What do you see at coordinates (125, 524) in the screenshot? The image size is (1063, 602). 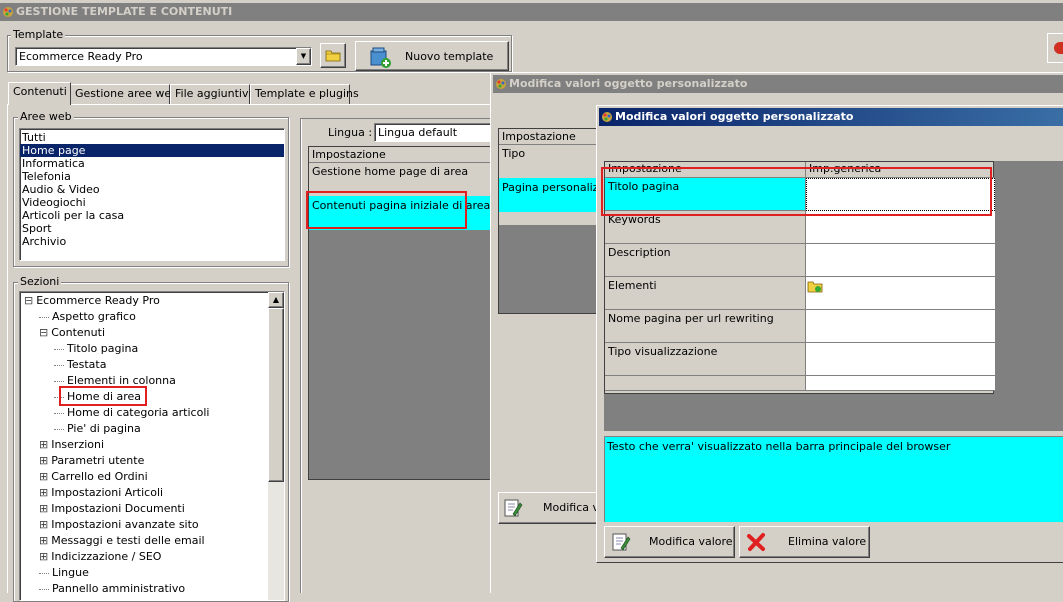 I see `tree-node-label: Impostazioni avanzate sito` at bounding box center [125, 524].